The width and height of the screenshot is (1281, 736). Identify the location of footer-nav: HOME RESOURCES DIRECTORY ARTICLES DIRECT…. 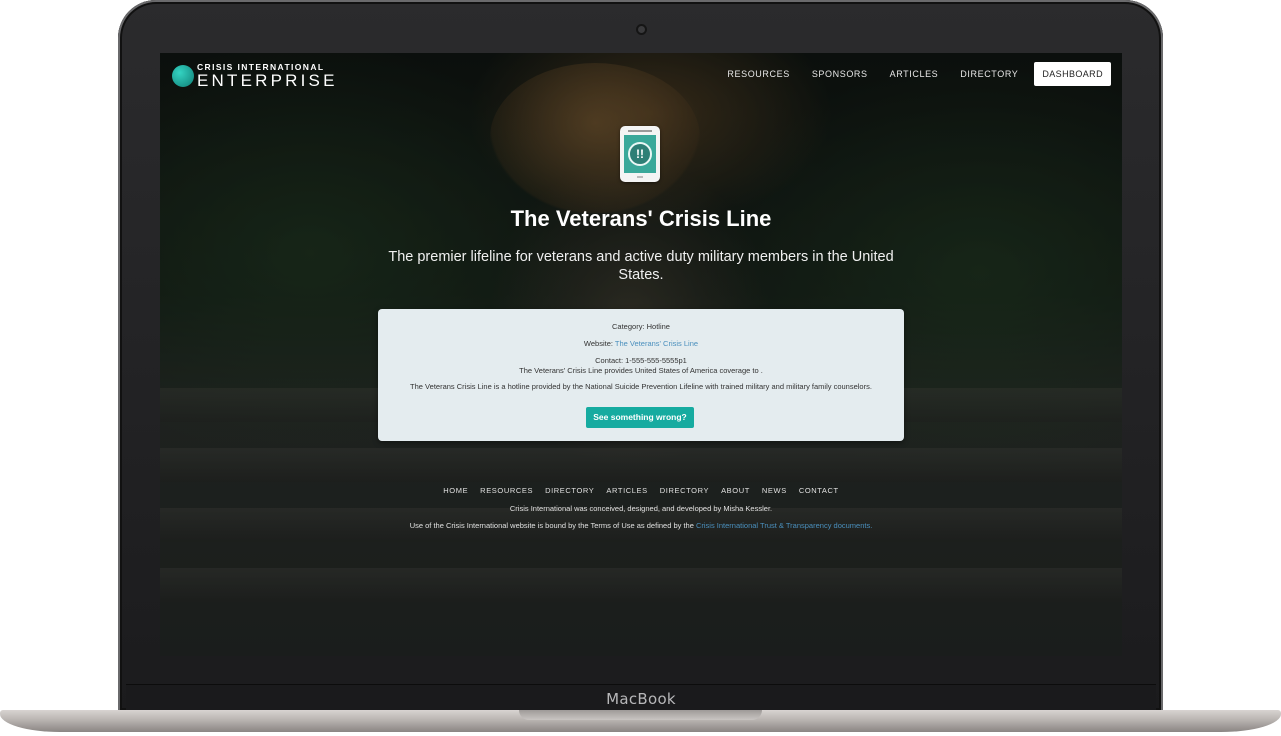
(641, 490).